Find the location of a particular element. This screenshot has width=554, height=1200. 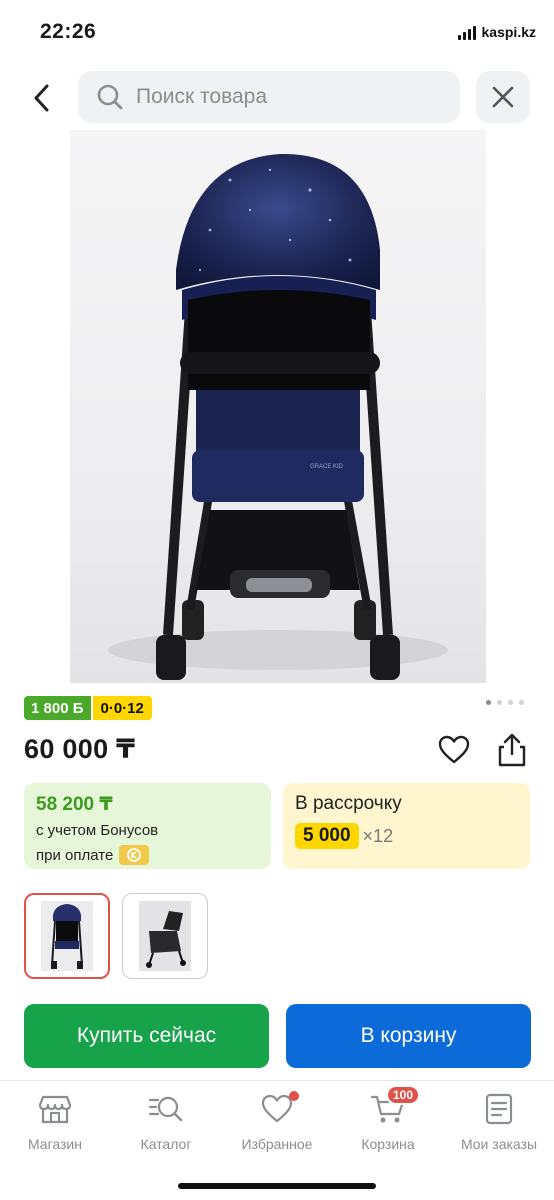

store-icon is located at coordinates (55, 1109).